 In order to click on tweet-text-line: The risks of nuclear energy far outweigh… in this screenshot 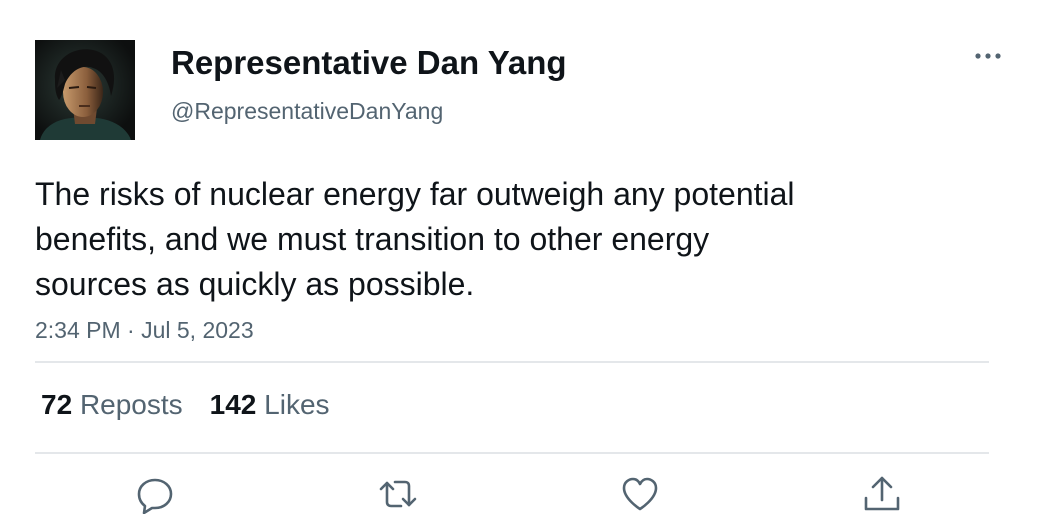, I will do `click(415, 194)`.